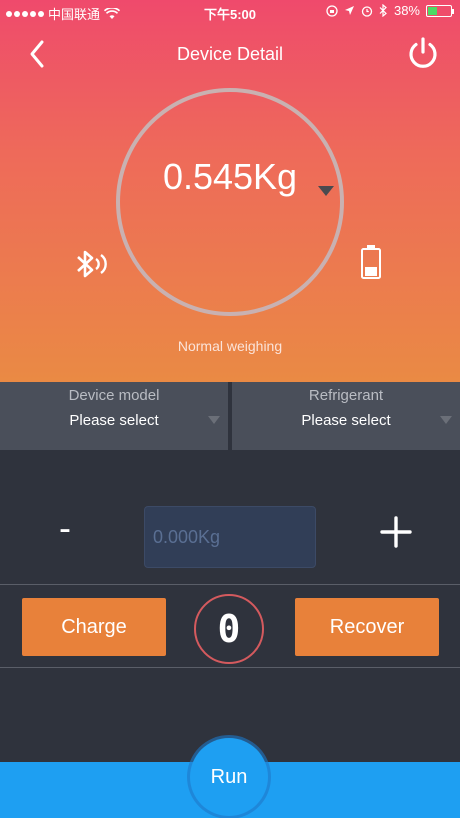  Describe the element at coordinates (349, 10) in the screenshot. I see `location-icon` at that location.